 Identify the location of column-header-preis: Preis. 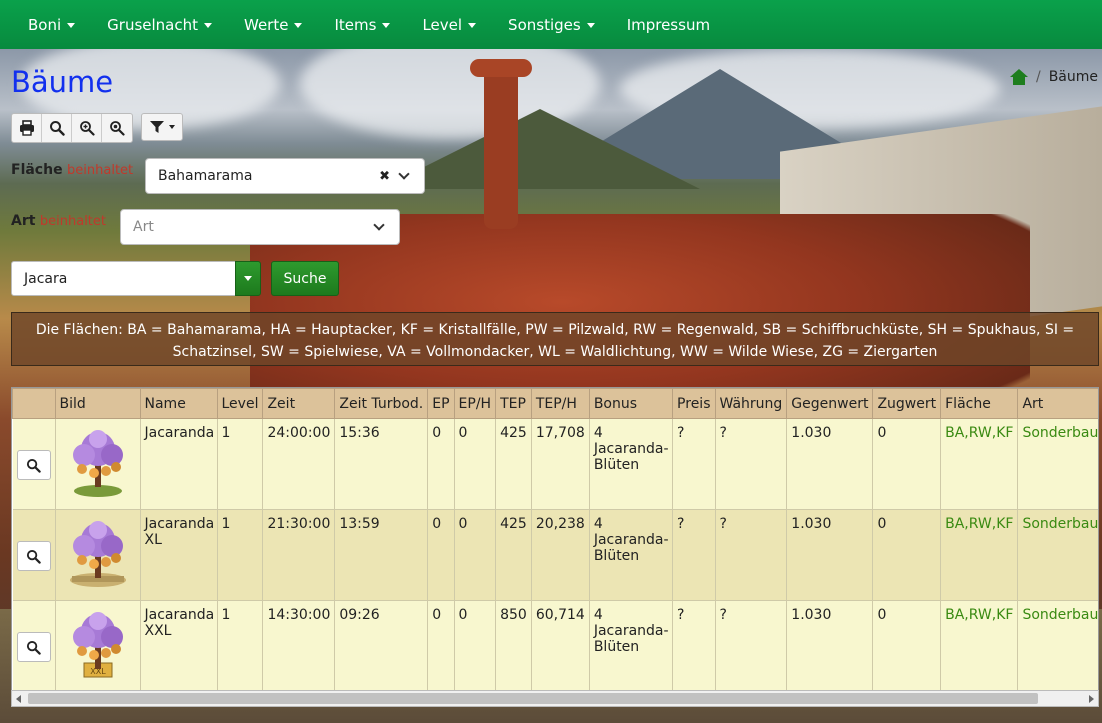
(694, 403).